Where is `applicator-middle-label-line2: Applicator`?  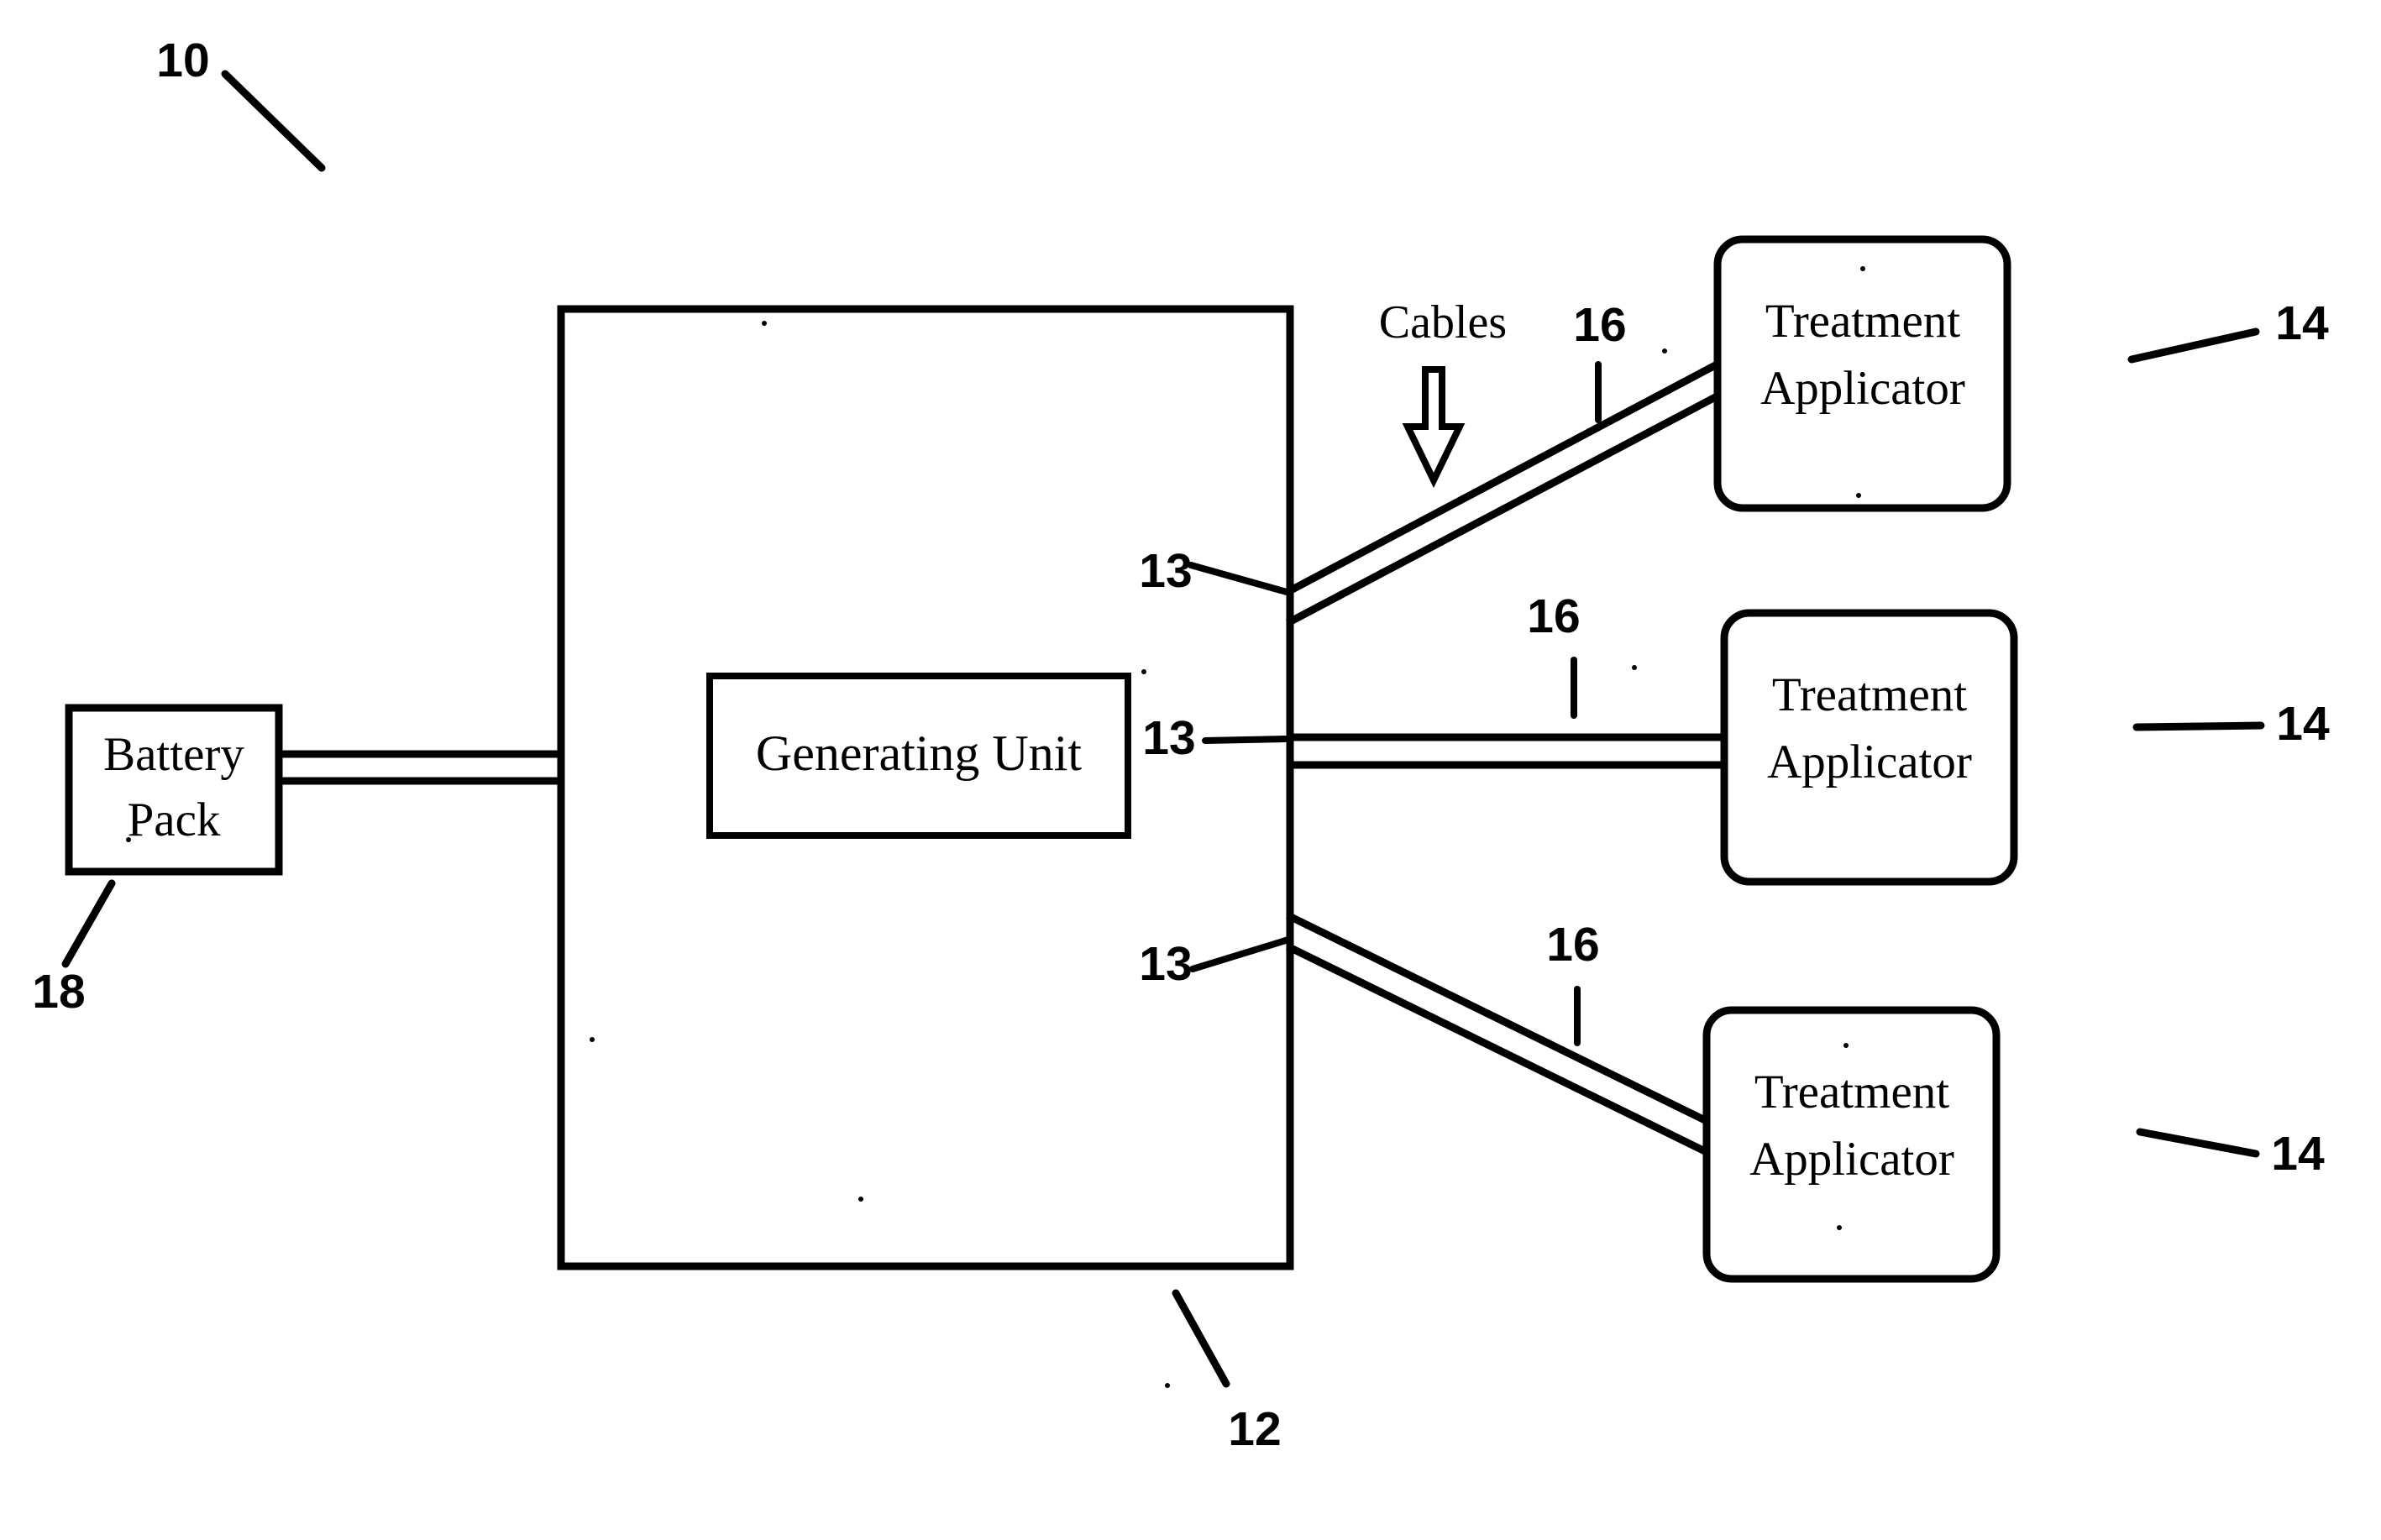 applicator-middle-label-line2: Applicator is located at coordinates (1869, 762).